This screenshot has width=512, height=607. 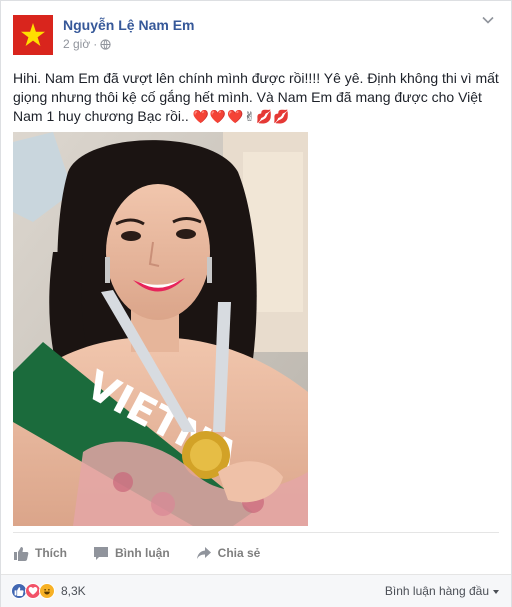 I want to click on haha-icon, so click(x=47, y=591).